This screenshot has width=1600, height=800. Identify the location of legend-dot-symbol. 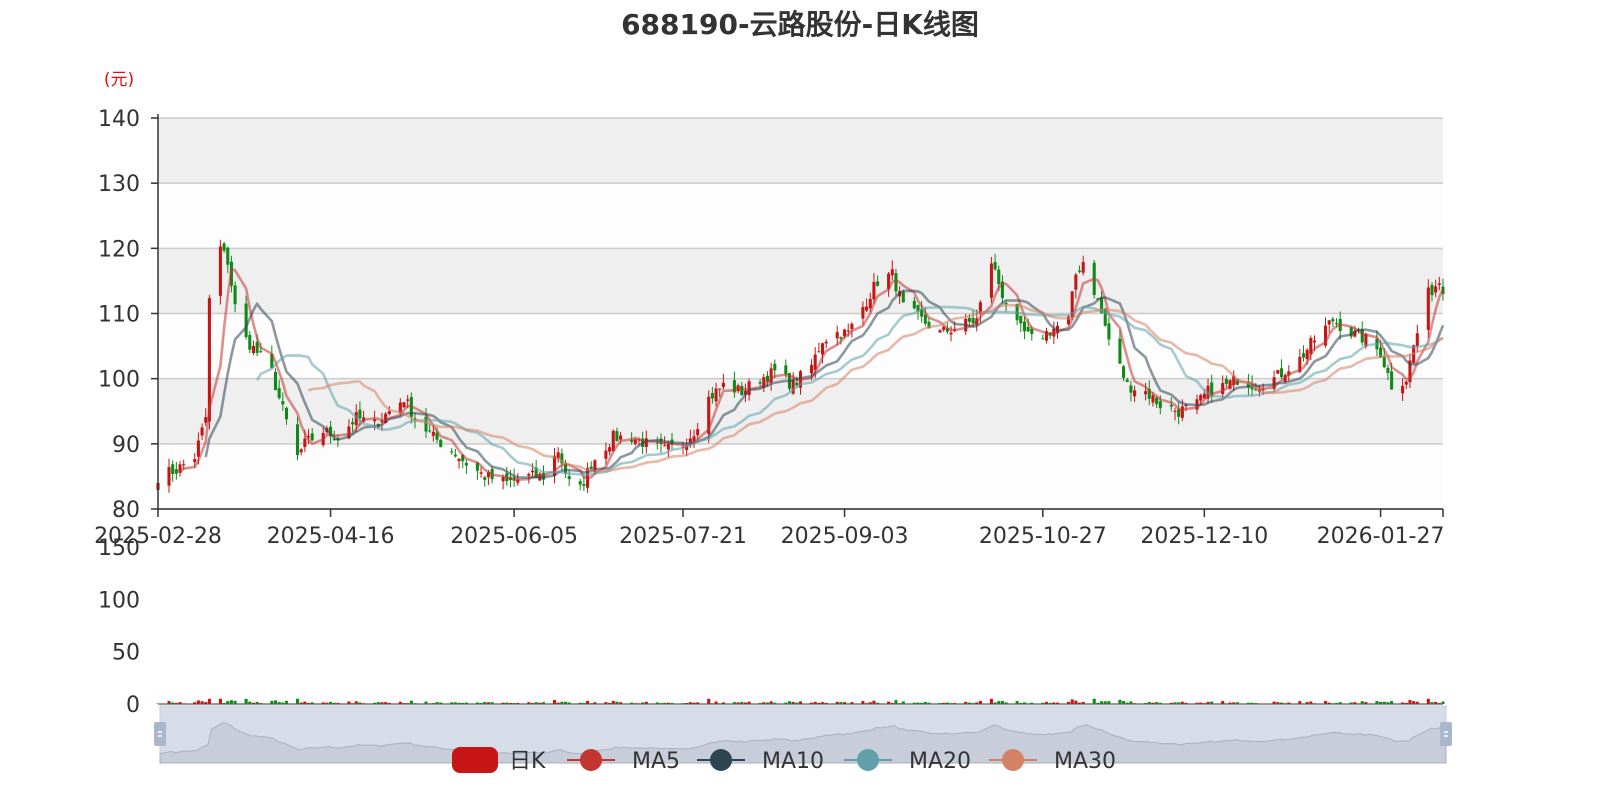
(1013, 760).